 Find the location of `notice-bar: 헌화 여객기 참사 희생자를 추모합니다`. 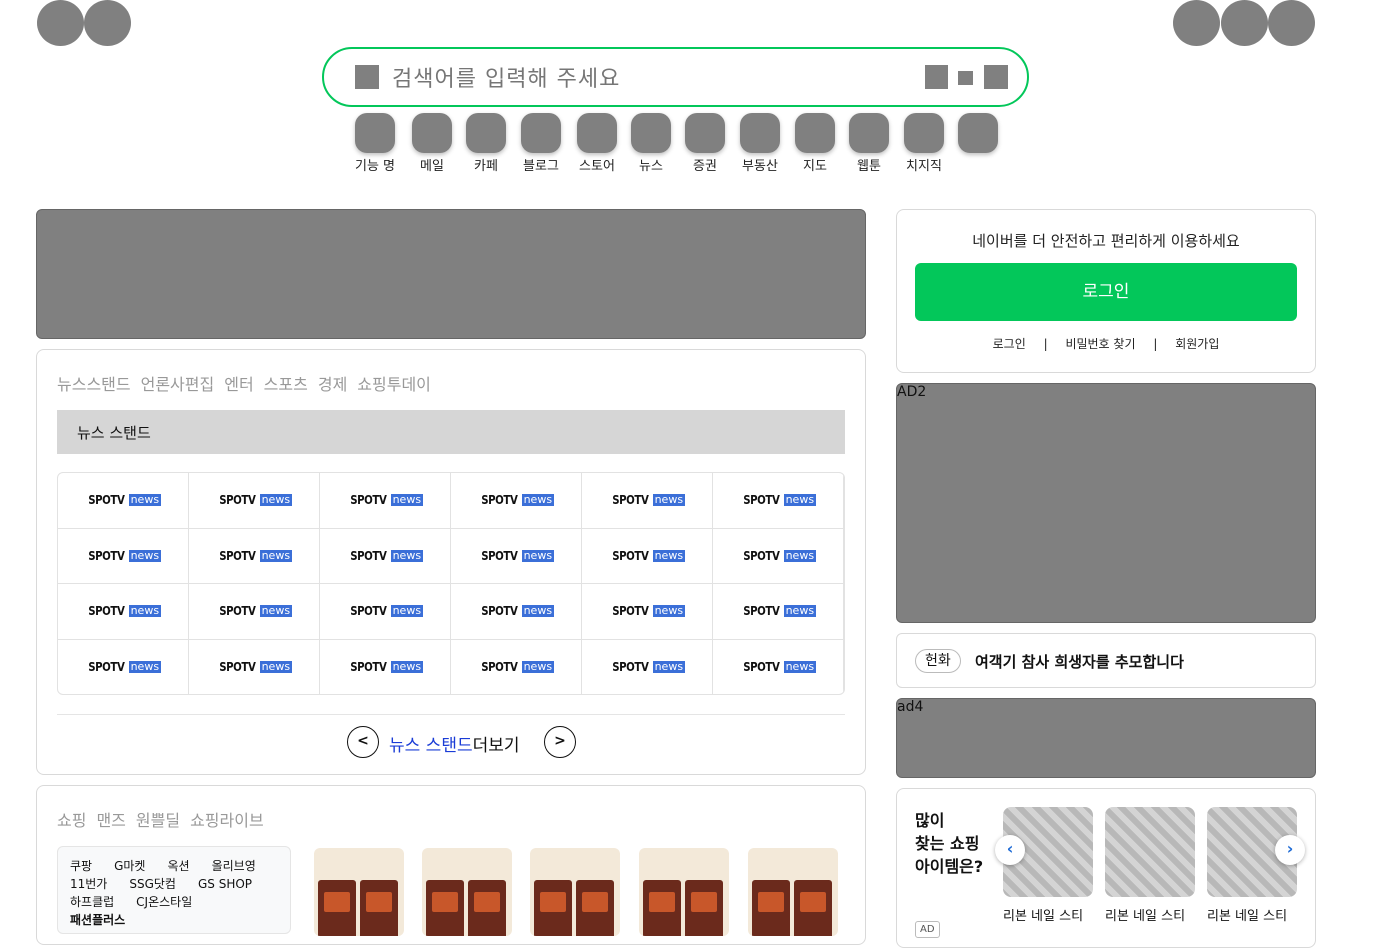

notice-bar: 헌화 여객기 참사 희생자를 추모합니다 is located at coordinates (1106, 660).